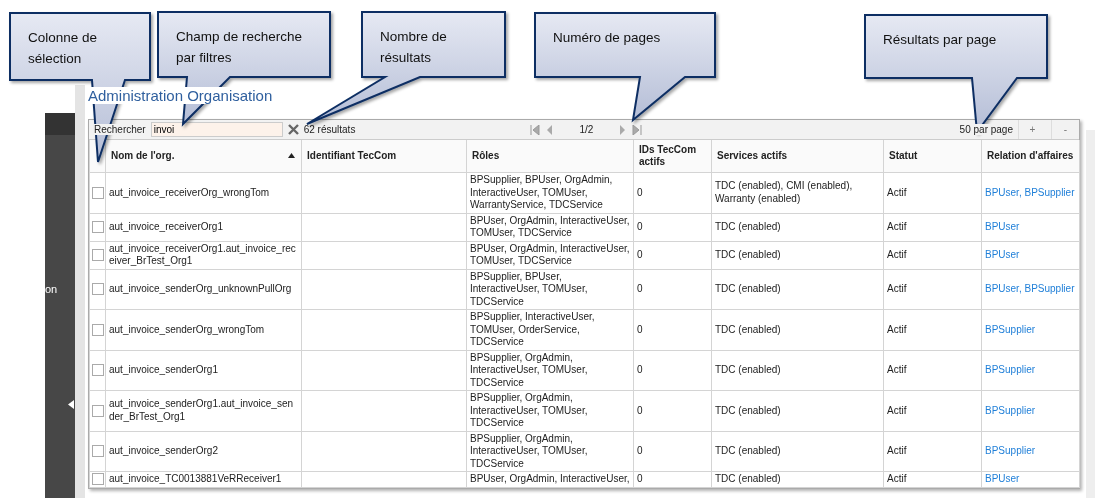  I want to click on org-name: aut_invoice_senderOrg_unknownPullOrg, so click(200, 288).